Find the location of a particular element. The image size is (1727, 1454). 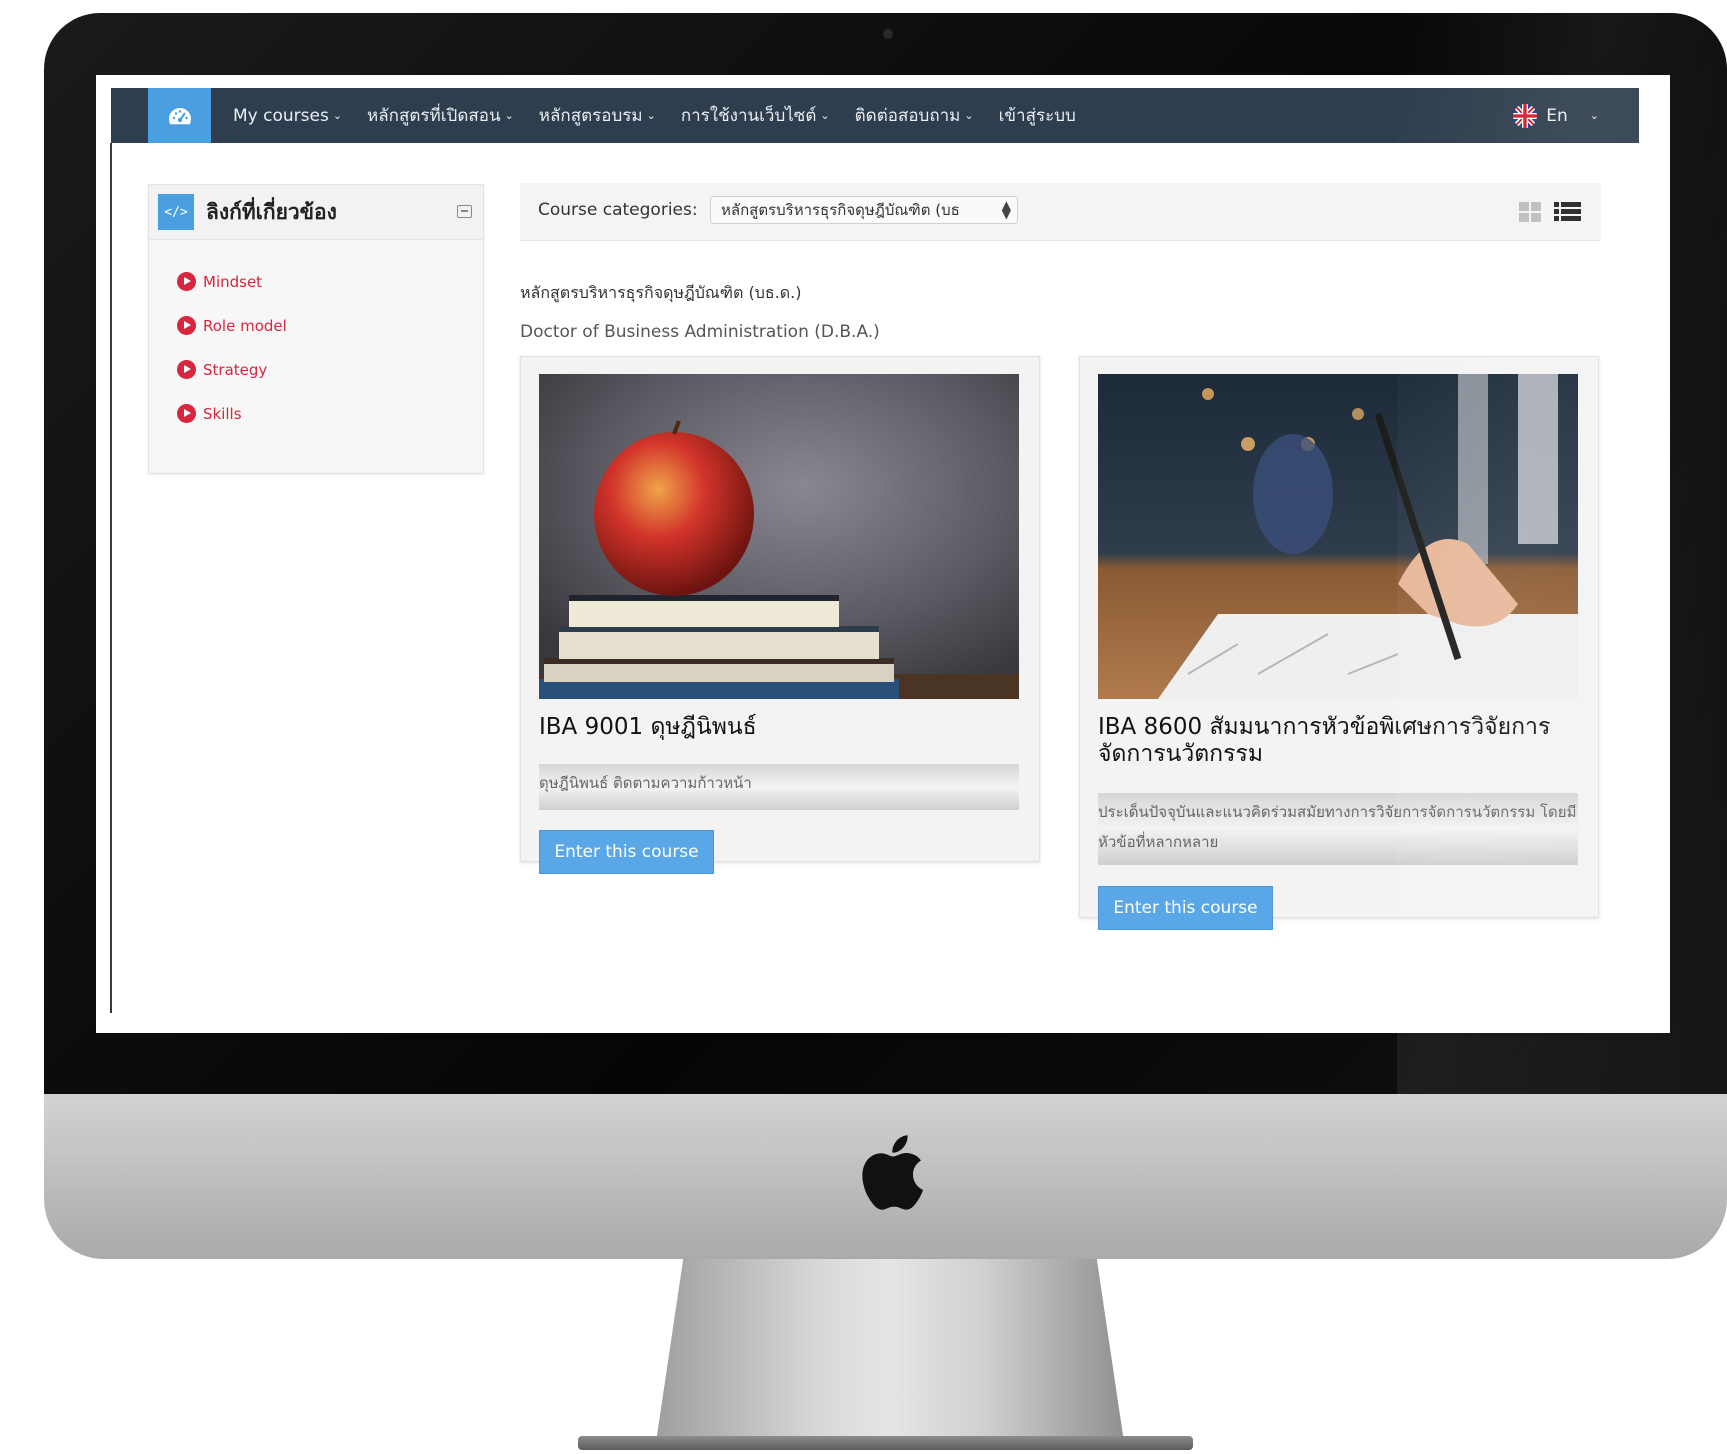

code-icon: </> is located at coordinates (176, 212).